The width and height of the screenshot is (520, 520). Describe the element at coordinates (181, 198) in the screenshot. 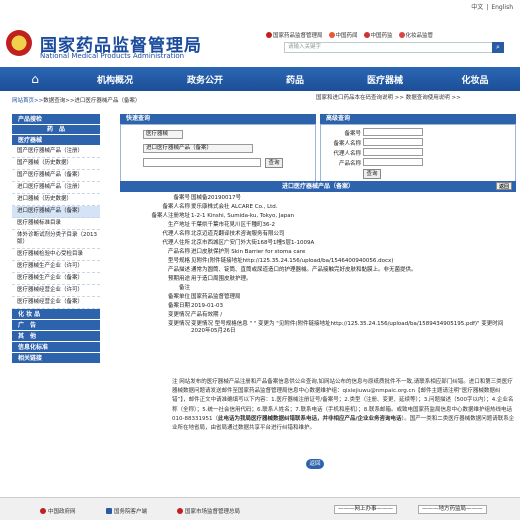

I see `detail-key: 备案号` at that location.